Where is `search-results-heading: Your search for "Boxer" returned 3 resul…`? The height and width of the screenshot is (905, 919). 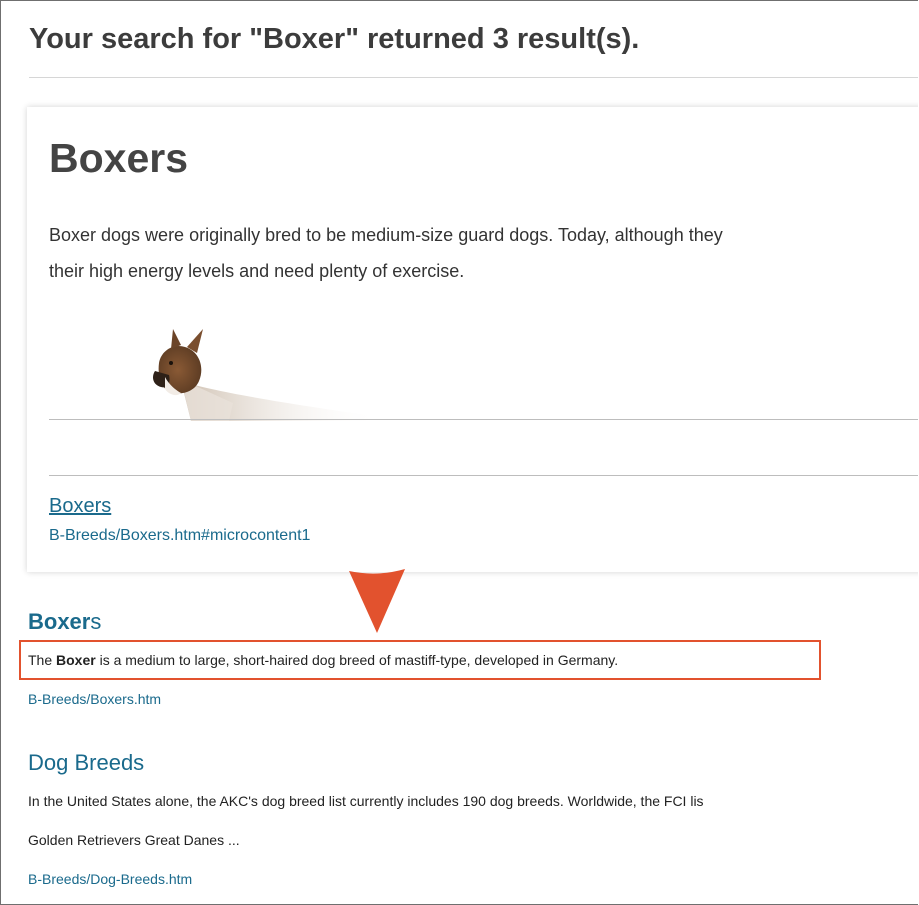
search-results-heading: Your search for "Boxer" returned 3 resul… is located at coordinates (334, 39).